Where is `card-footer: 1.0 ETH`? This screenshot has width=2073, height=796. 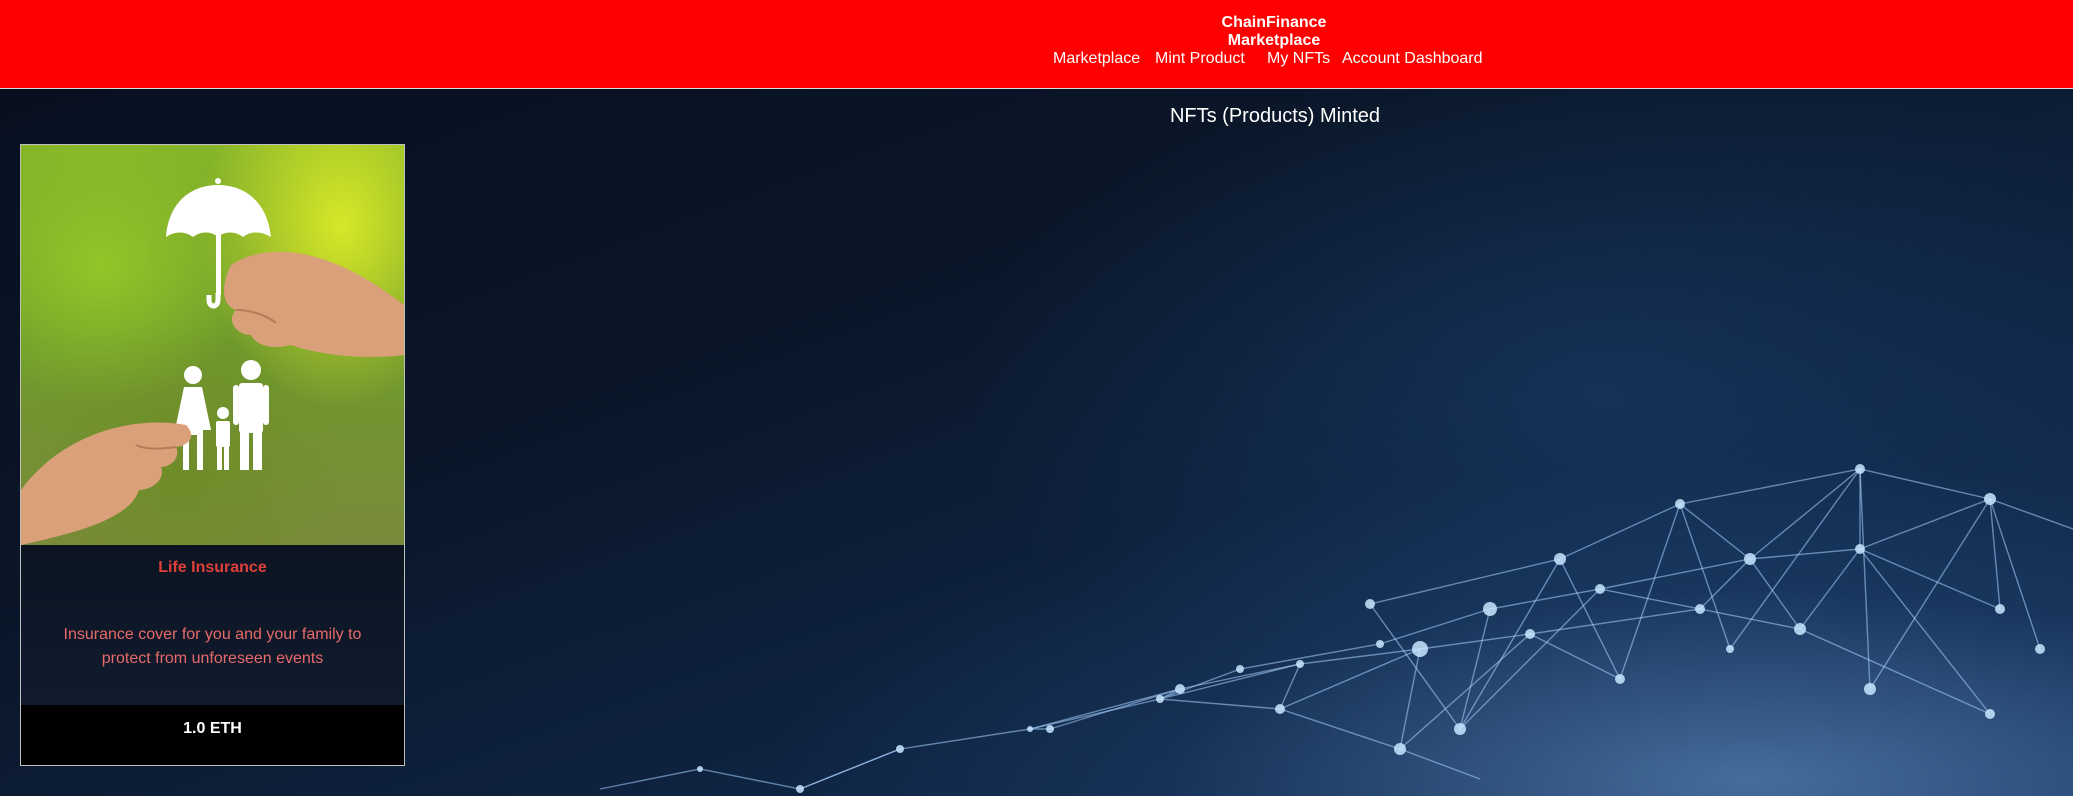
card-footer: 1.0 ETH is located at coordinates (212, 735).